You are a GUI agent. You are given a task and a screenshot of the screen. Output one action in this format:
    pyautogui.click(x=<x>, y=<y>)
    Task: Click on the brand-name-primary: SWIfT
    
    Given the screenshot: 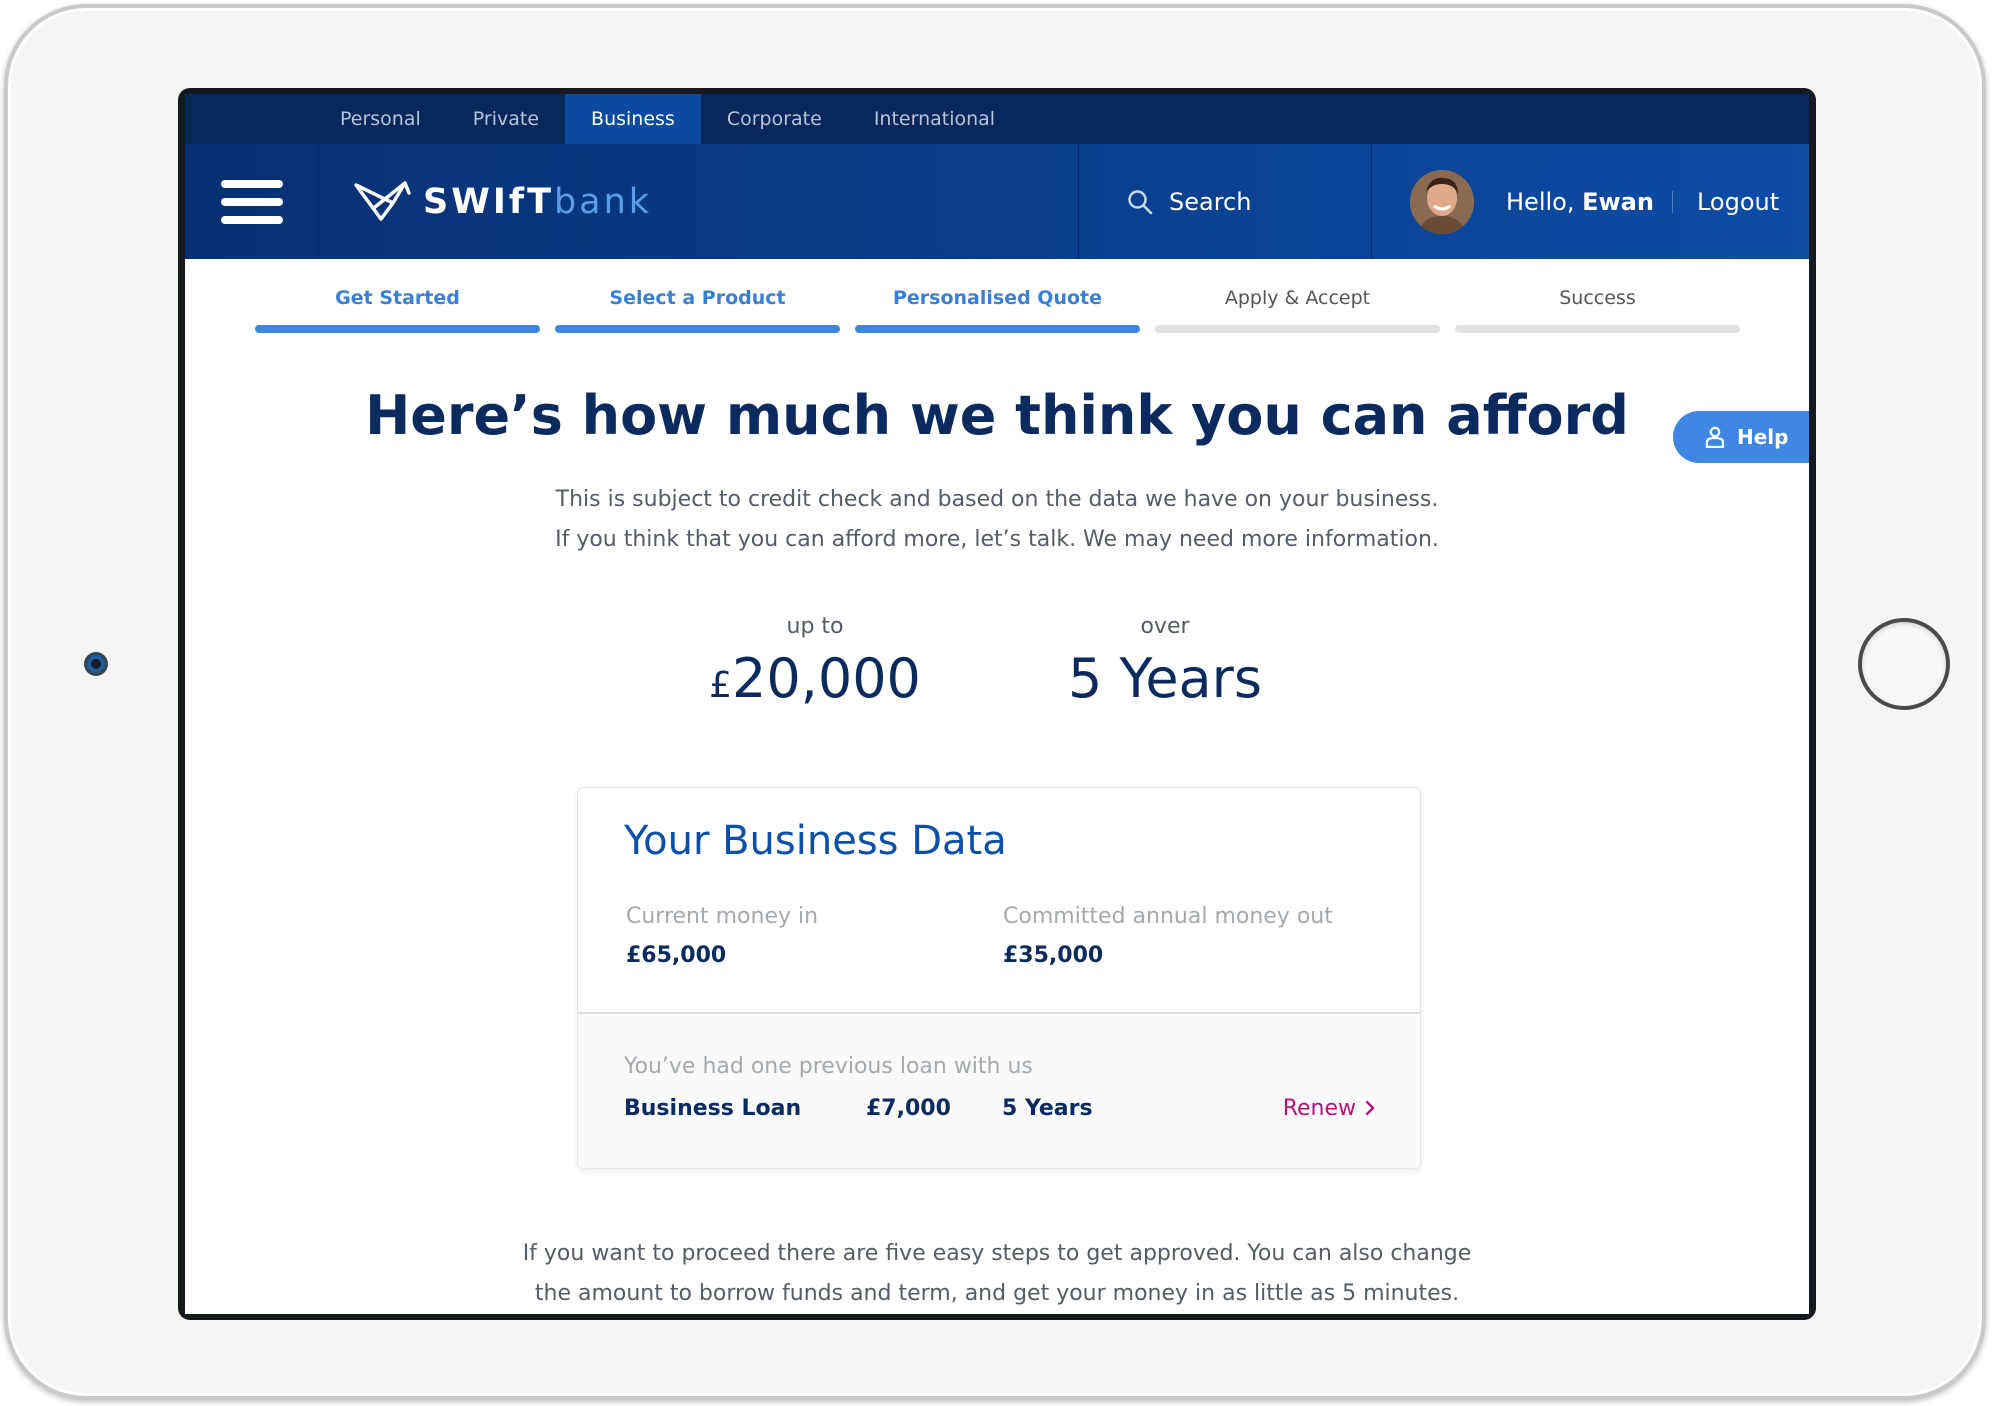 What is the action you would take?
    pyautogui.click(x=488, y=201)
    